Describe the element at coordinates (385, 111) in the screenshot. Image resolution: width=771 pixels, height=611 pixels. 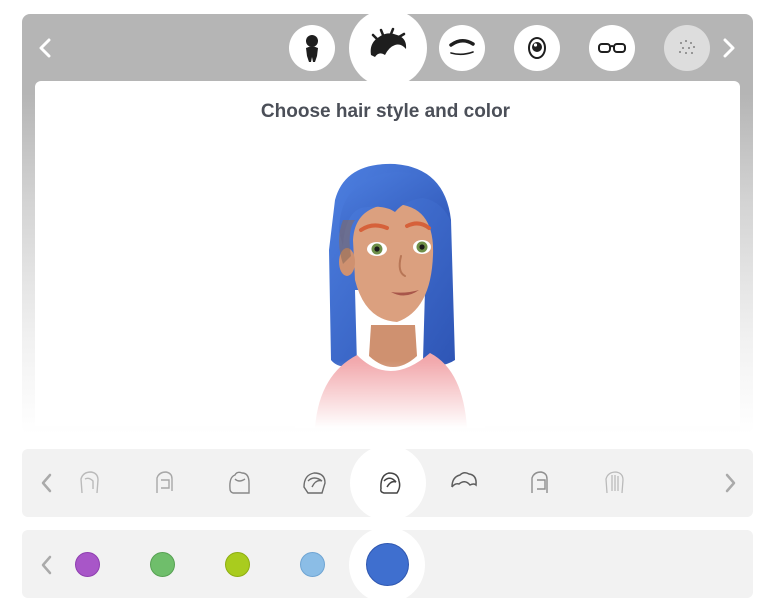
I see `page-title: Choose hair style and color` at that location.